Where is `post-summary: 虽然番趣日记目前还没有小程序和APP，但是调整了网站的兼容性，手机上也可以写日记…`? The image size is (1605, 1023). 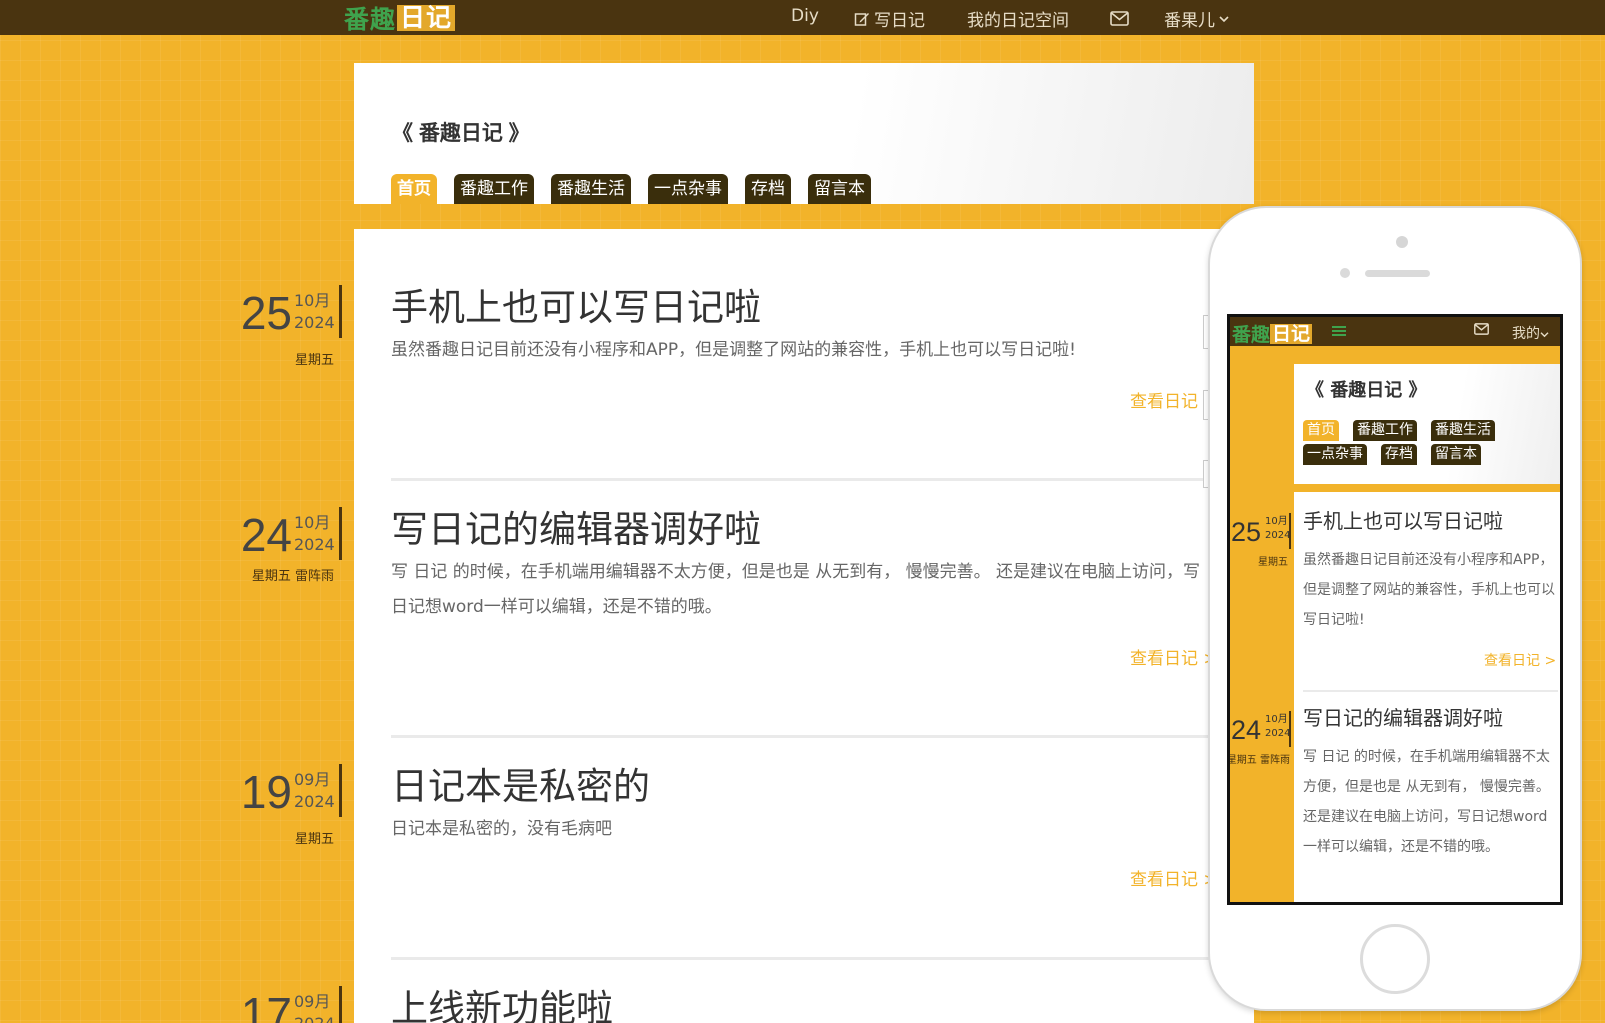 post-summary: 虽然番趣日记目前还没有小程序和APP，但是调整了网站的兼容性，手机上也可以写日记… is located at coordinates (733, 350).